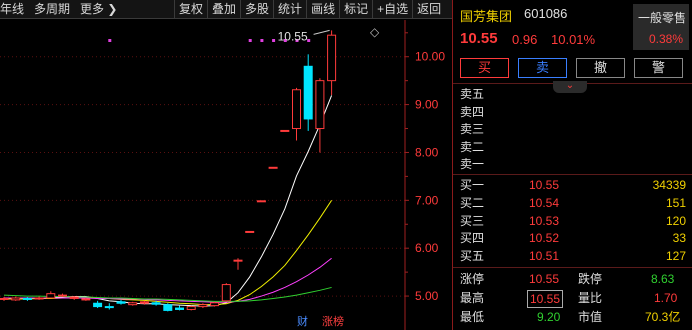 The width and height of the screenshot is (692, 330). What do you see at coordinates (472, 129) in the screenshot?
I see `order-level-label: 卖三` at bounding box center [472, 129].